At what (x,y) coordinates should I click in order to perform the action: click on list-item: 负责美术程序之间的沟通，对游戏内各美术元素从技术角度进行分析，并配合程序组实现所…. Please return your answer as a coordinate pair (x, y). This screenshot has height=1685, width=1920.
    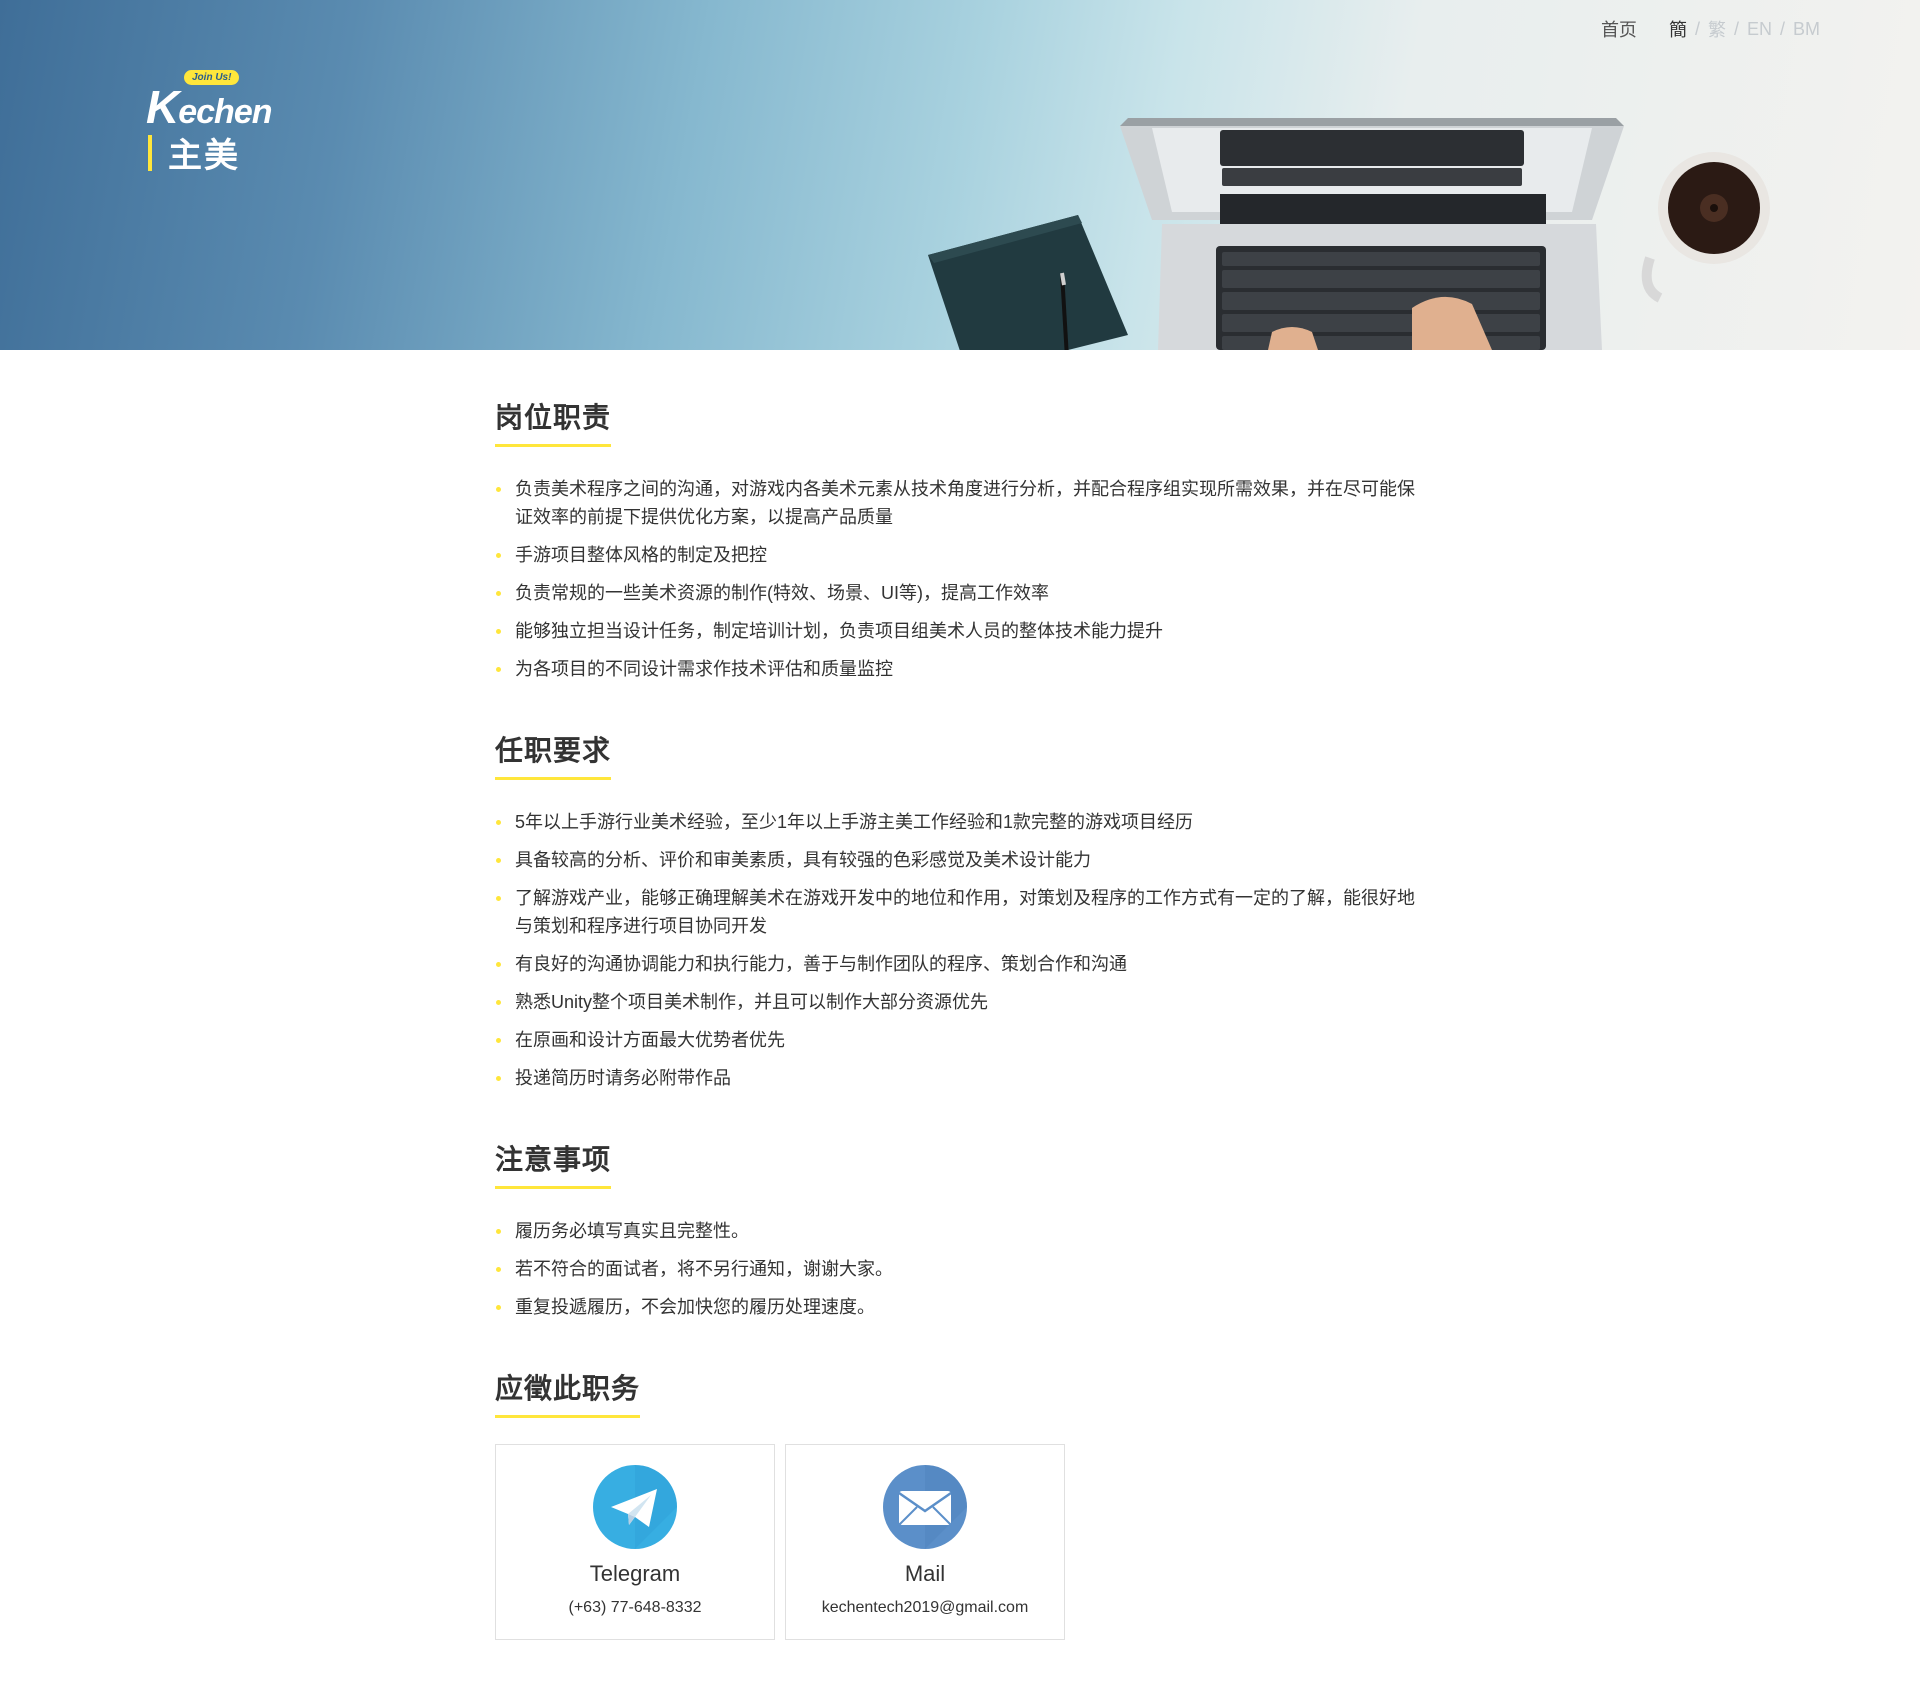
    Looking at the image, I should click on (960, 503).